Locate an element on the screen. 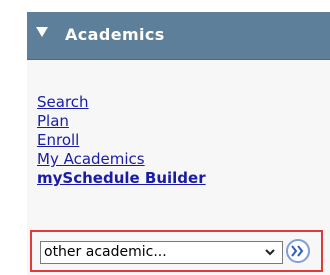 The width and height of the screenshot is (330, 275). double-chevron-right-icon is located at coordinates (297, 251).